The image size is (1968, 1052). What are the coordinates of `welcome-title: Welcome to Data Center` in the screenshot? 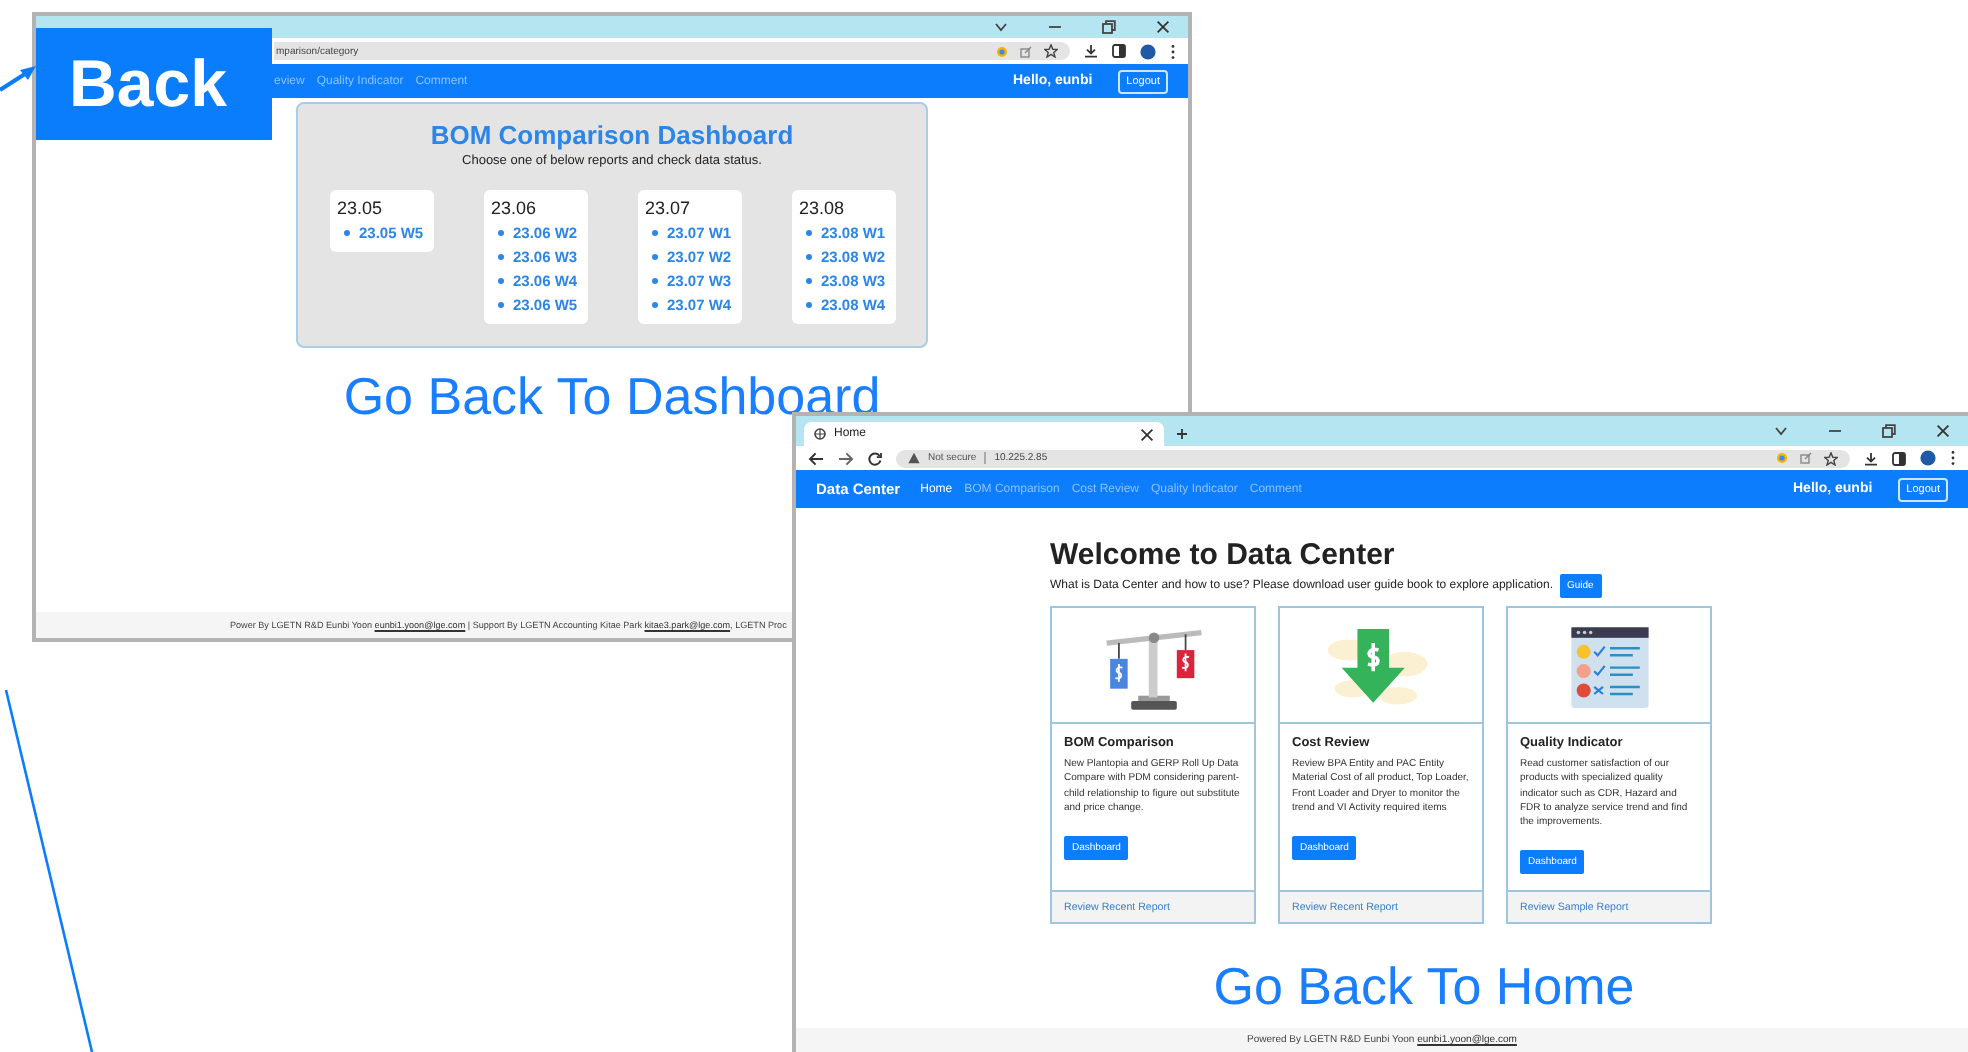 It's located at (1223, 555).